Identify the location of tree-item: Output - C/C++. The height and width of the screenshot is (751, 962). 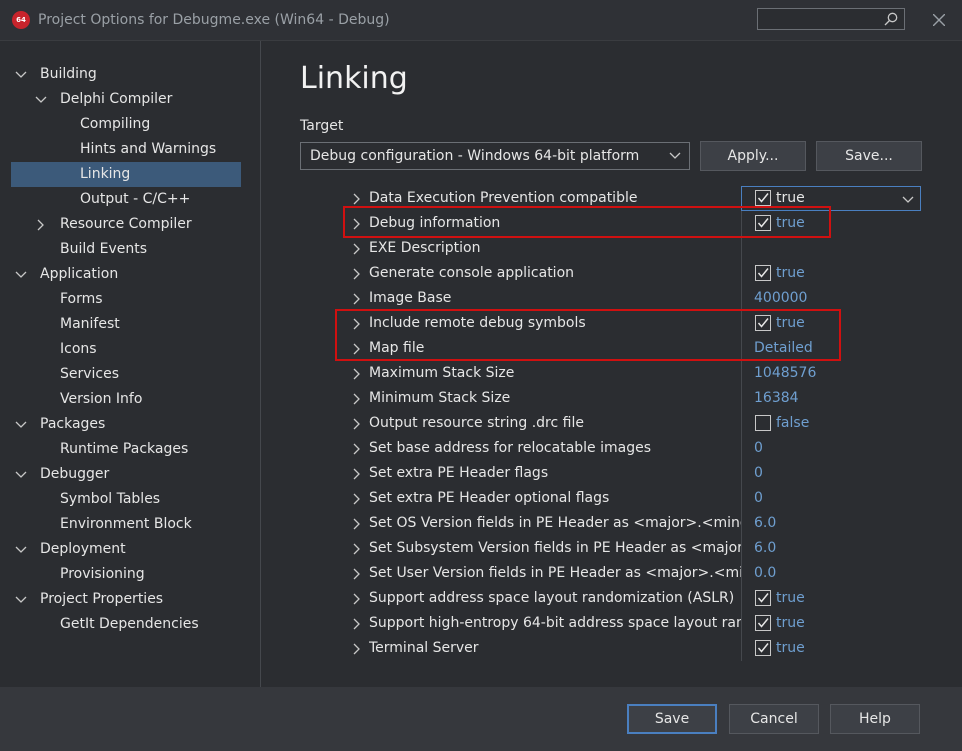
(127, 199).